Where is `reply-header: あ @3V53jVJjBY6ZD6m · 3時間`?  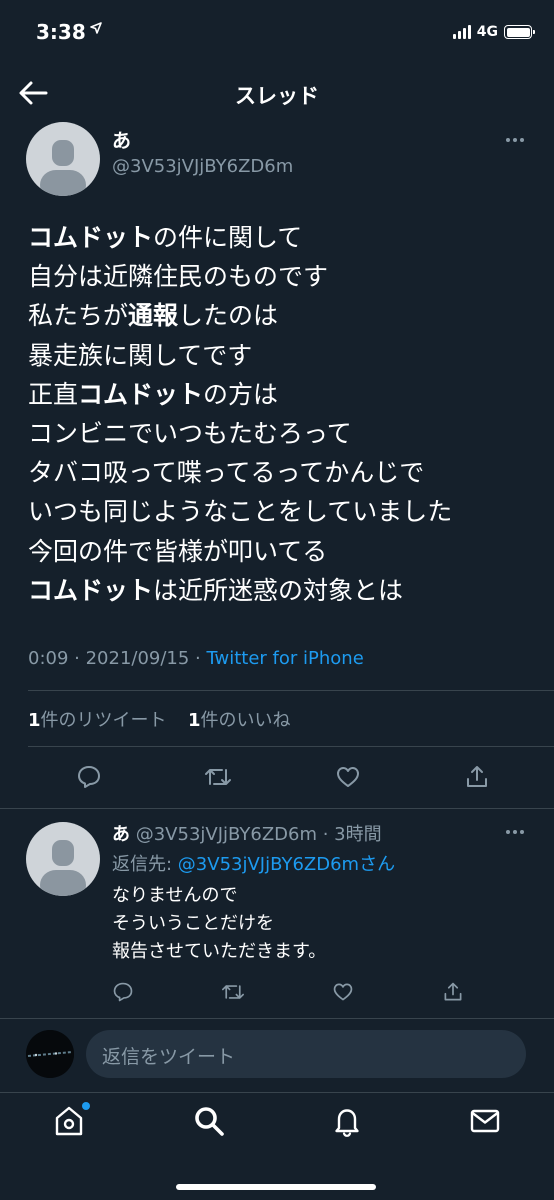
reply-header: あ @3V53jVJjBY6ZD6m · 3時間 is located at coordinates (247, 833).